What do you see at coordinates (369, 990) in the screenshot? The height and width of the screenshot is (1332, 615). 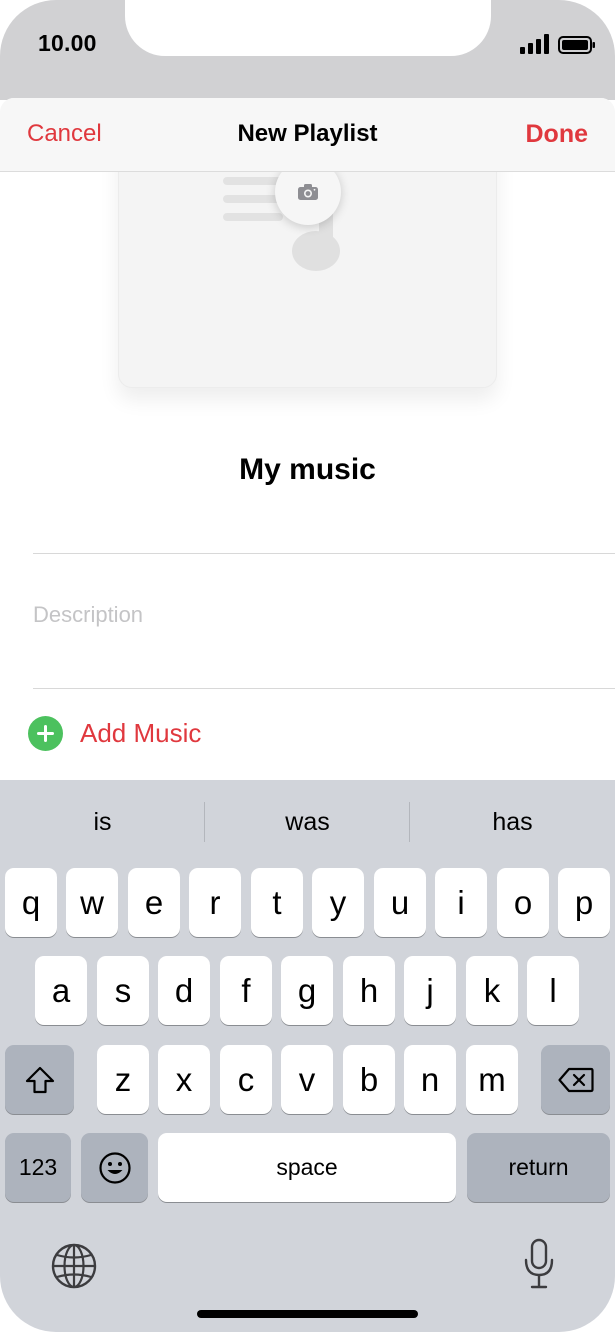 I see `key-h: h` at bounding box center [369, 990].